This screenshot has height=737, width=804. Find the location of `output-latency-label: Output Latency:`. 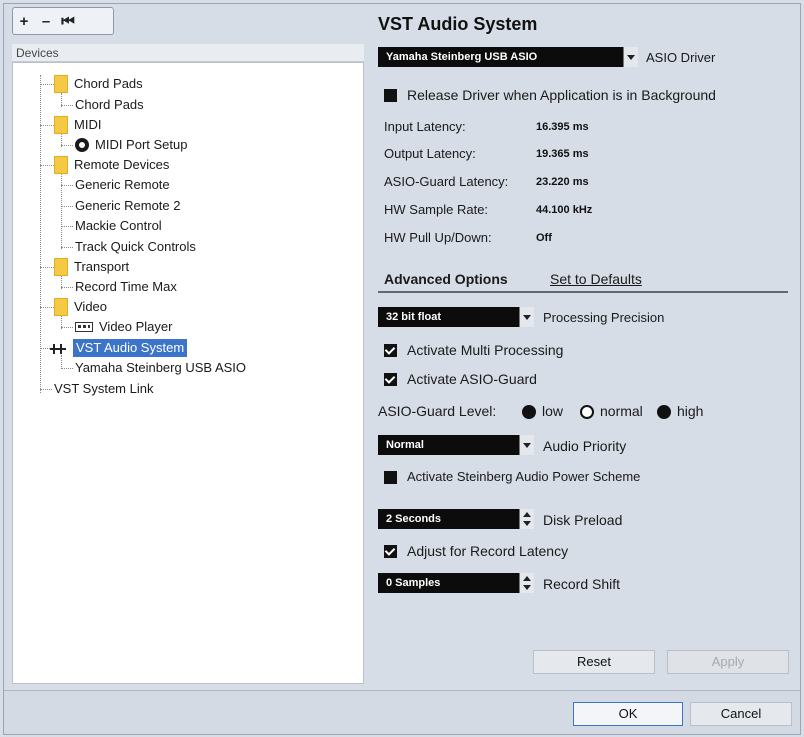

output-latency-label: Output Latency: is located at coordinates (430, 153).